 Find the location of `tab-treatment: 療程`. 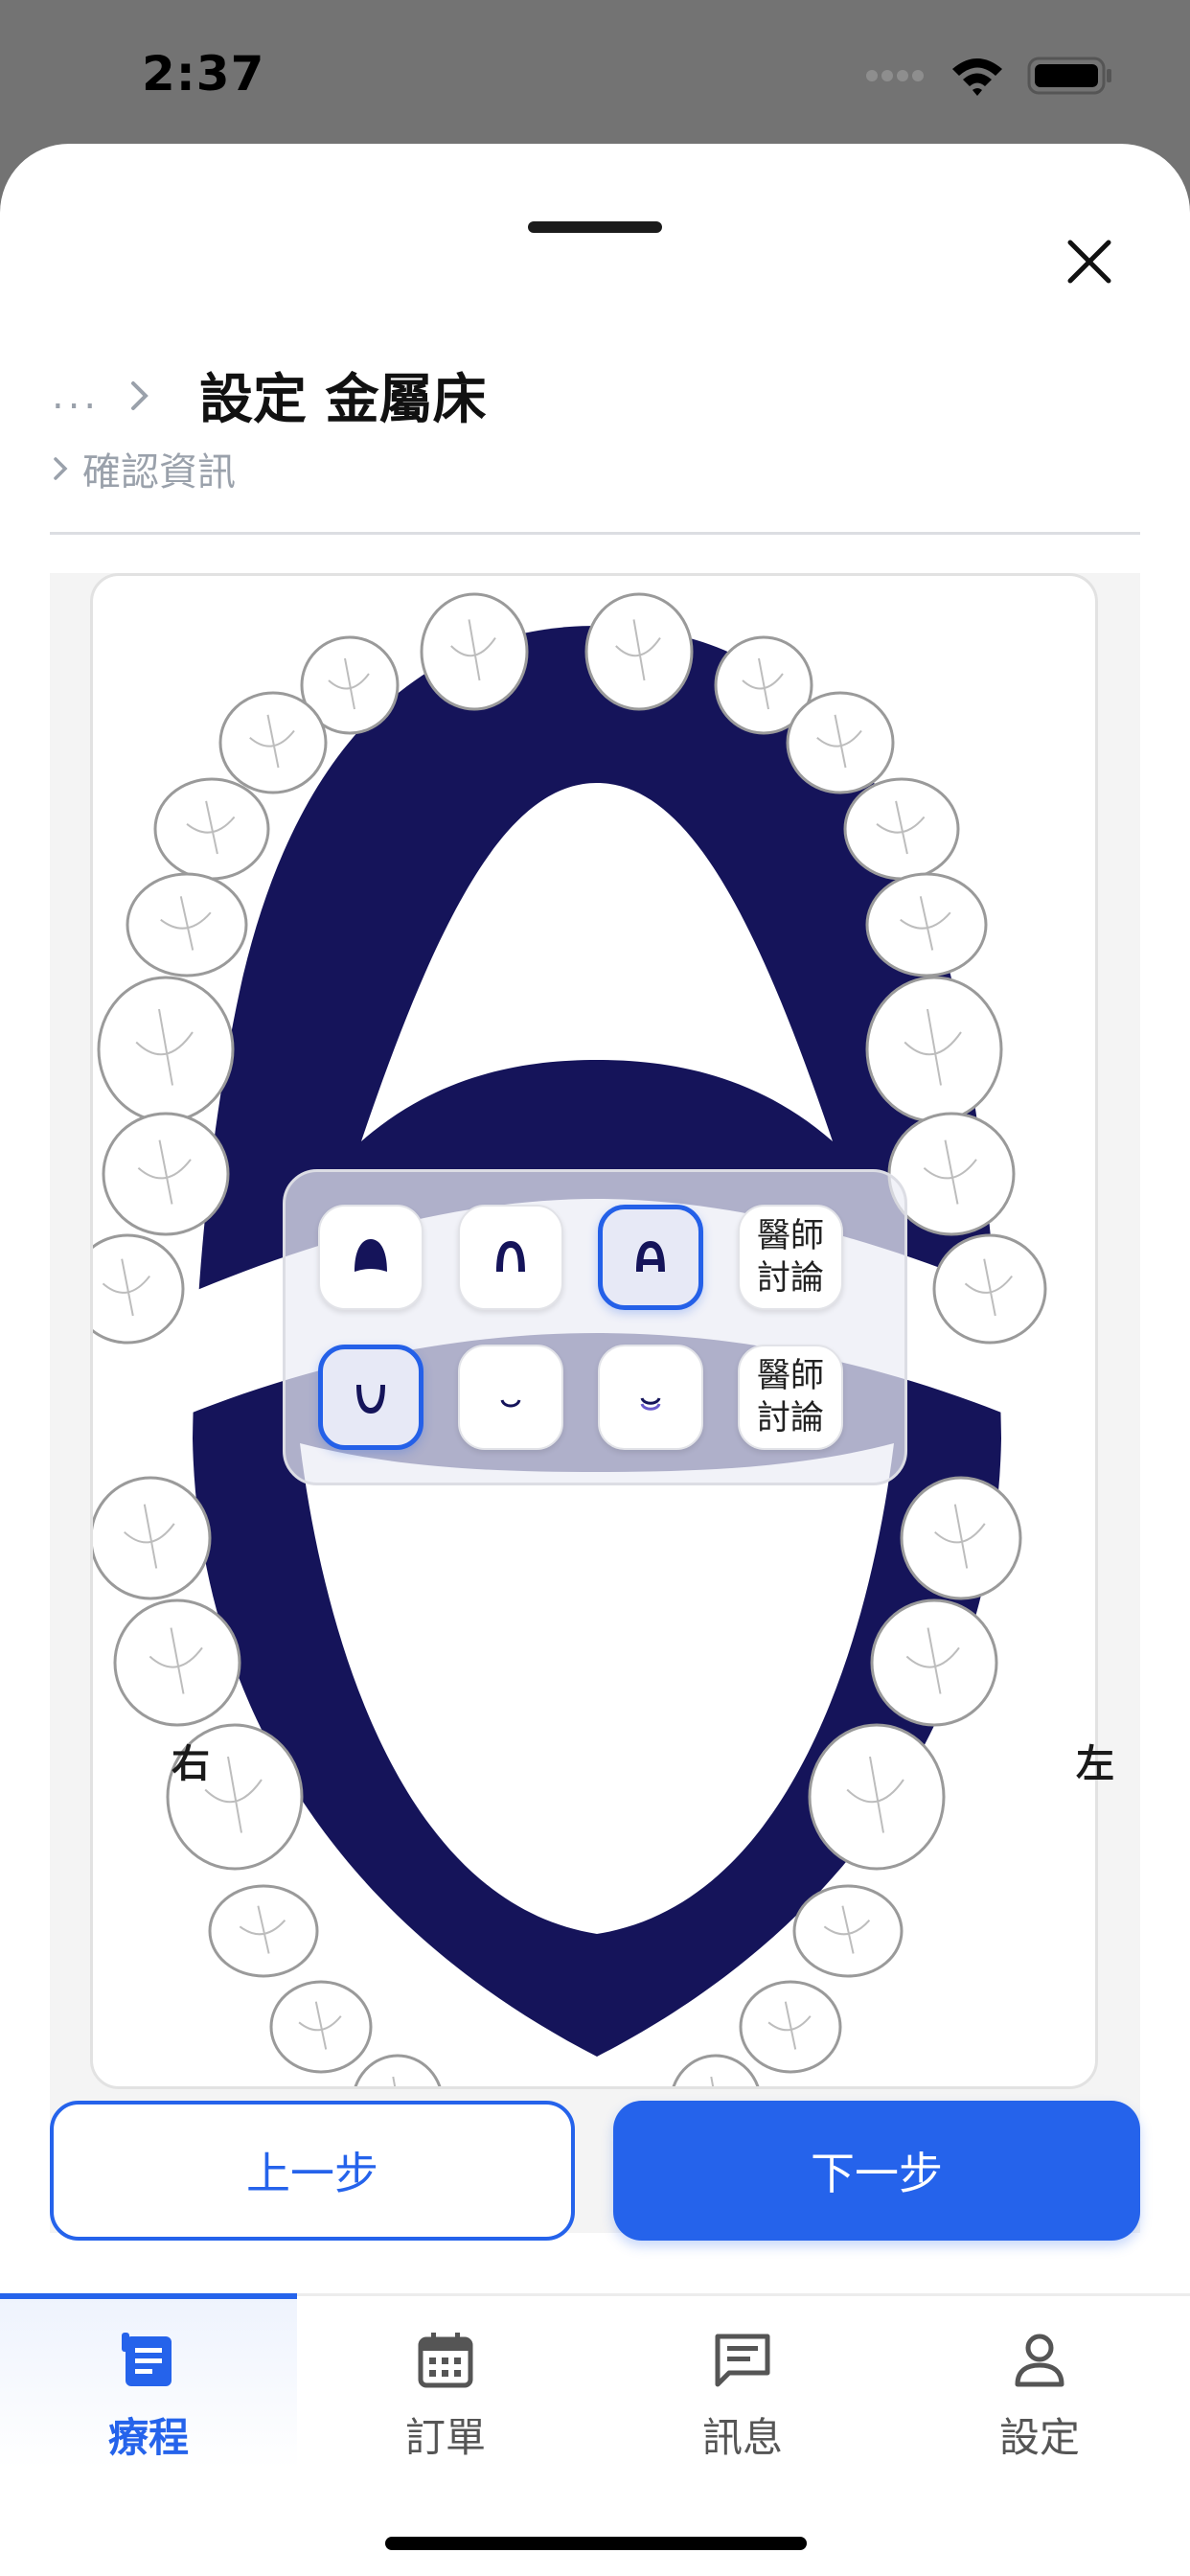

tab-treatment: 療程 is located at coordinates (148, 2381).